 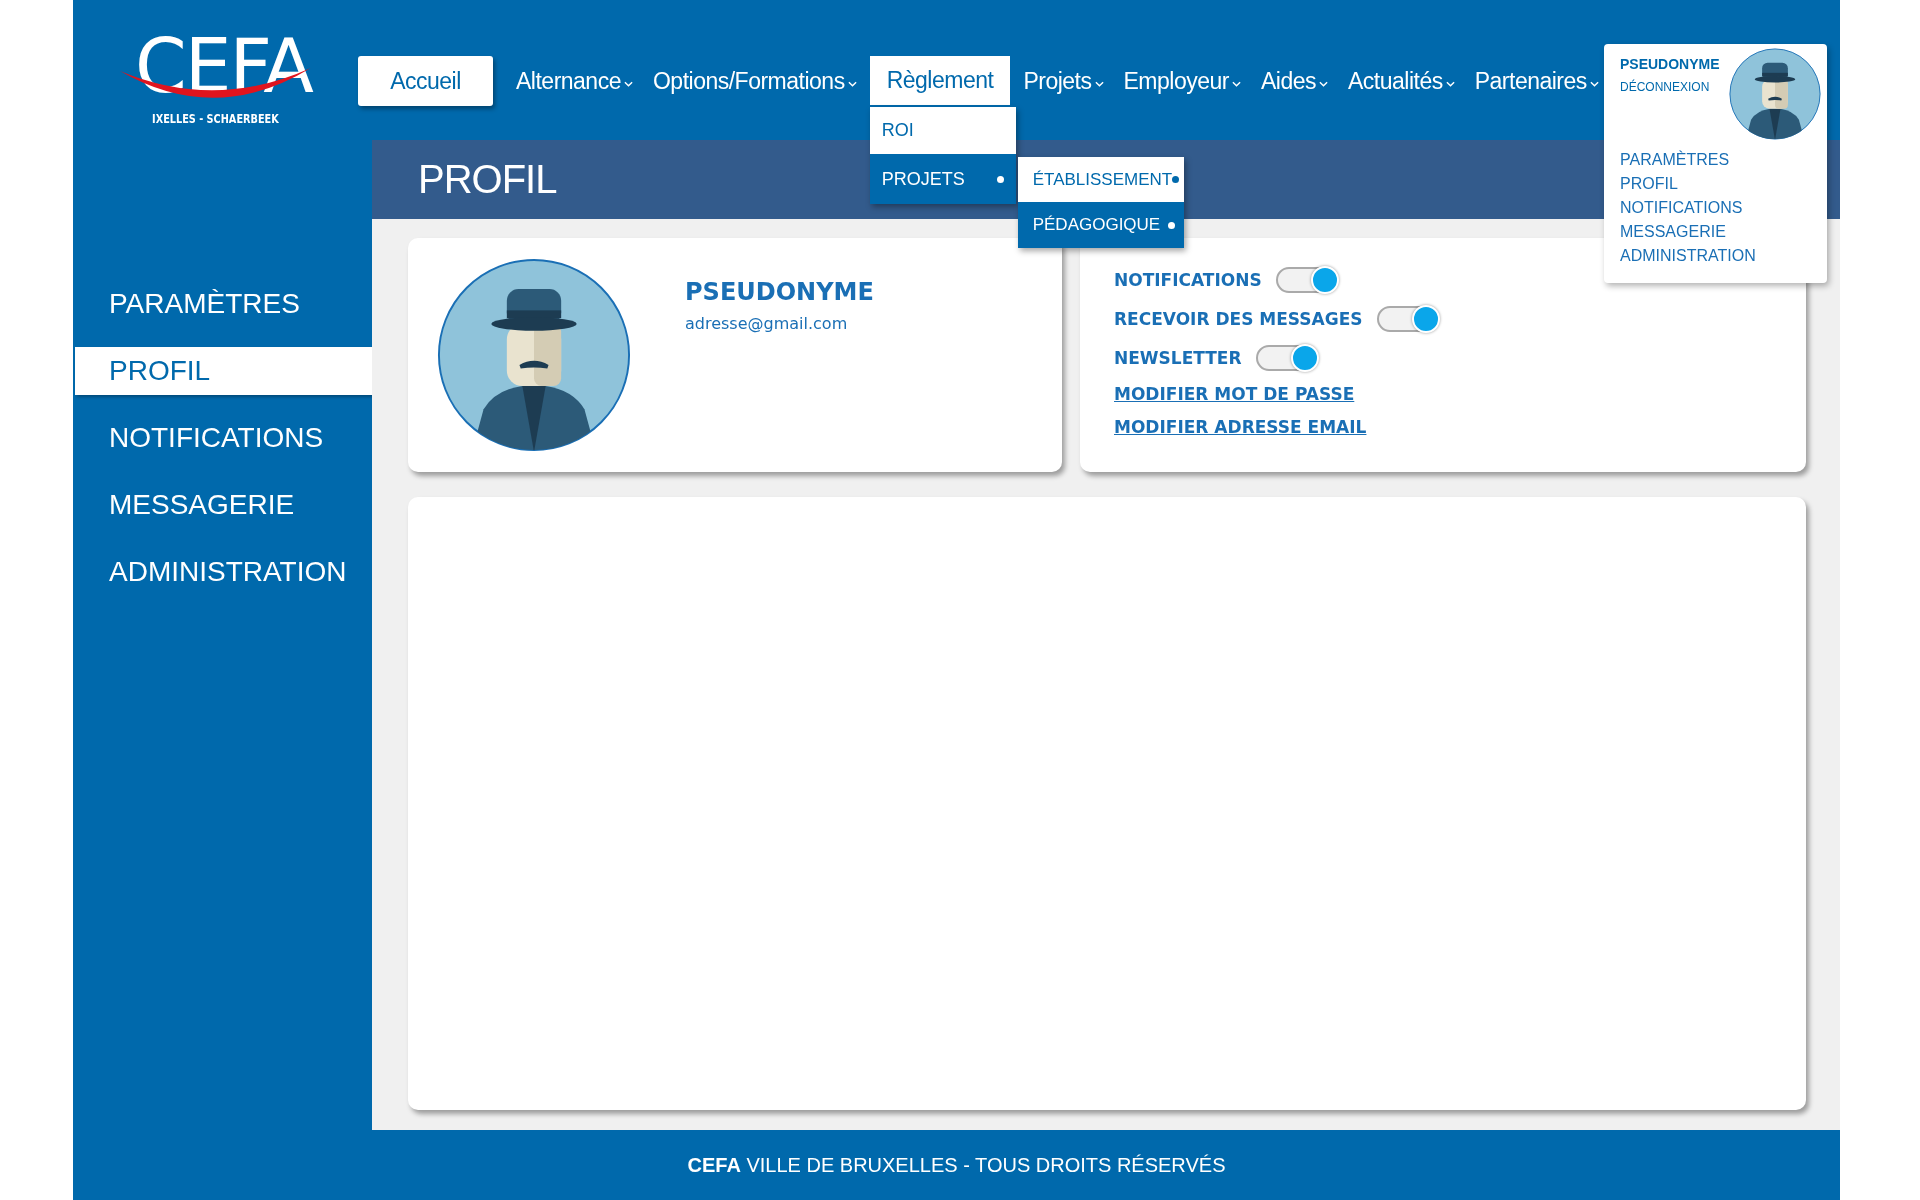 I want to click on menu-link: MESSAGERIE, so click(x=1673, y=232).